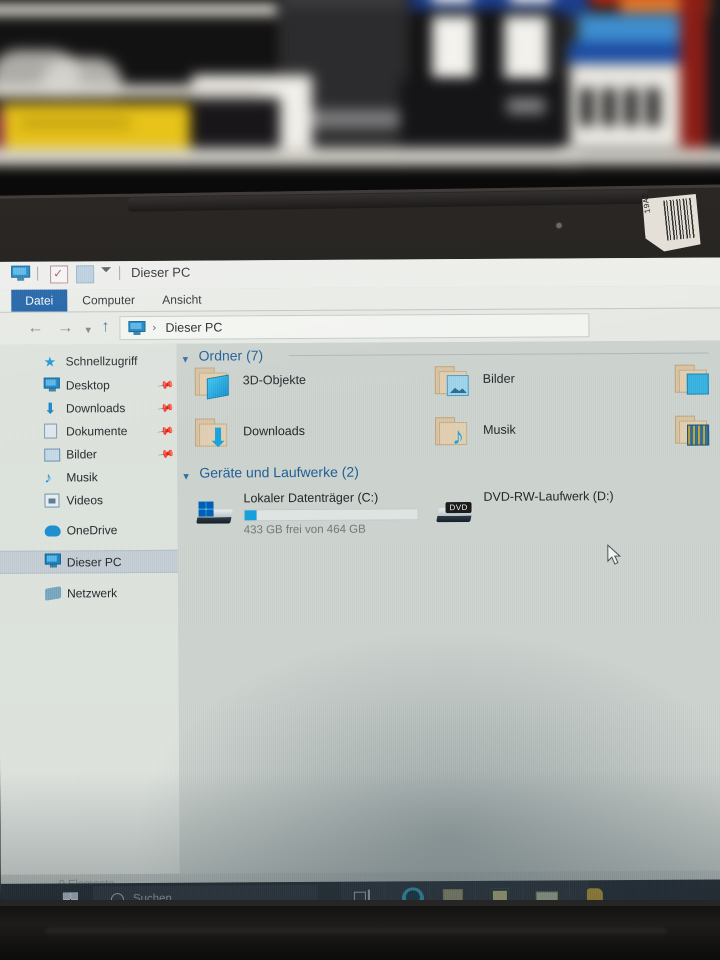 Image resolution: width=720 pixels, height=960 pixels. What do you see at coordinates (101, 361) in the screenshot?
I see `sidebar-item-label: Schnellzugriff` at bounding box center [101, 361].